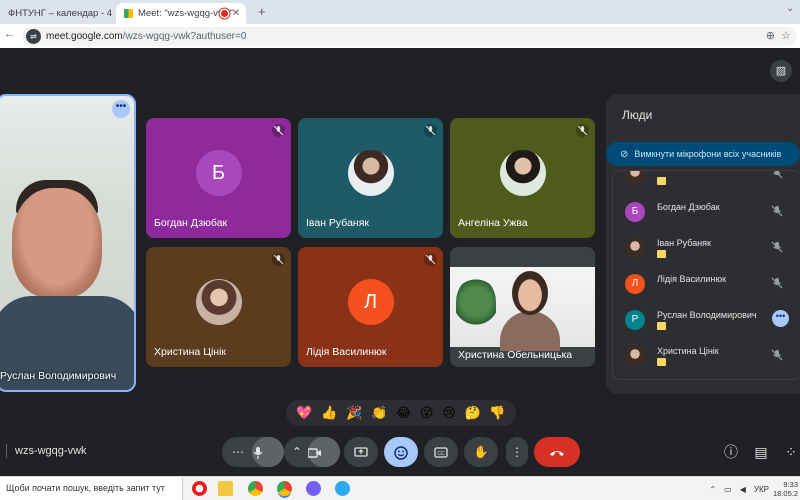 This screenshot has width=800, height=500. I want to click on raise-hand-button: ✋, so click(481, 452).